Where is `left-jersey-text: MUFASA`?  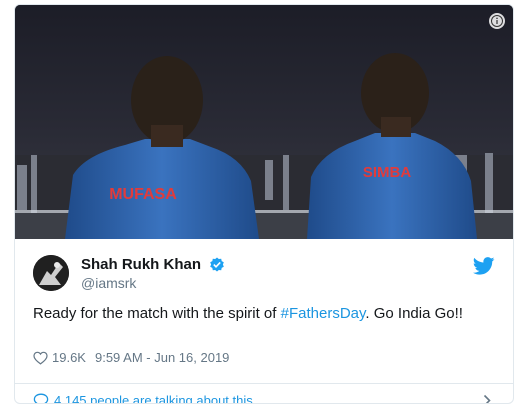 left-jersey-text: MUFASA is located at coordinates (143, 194).